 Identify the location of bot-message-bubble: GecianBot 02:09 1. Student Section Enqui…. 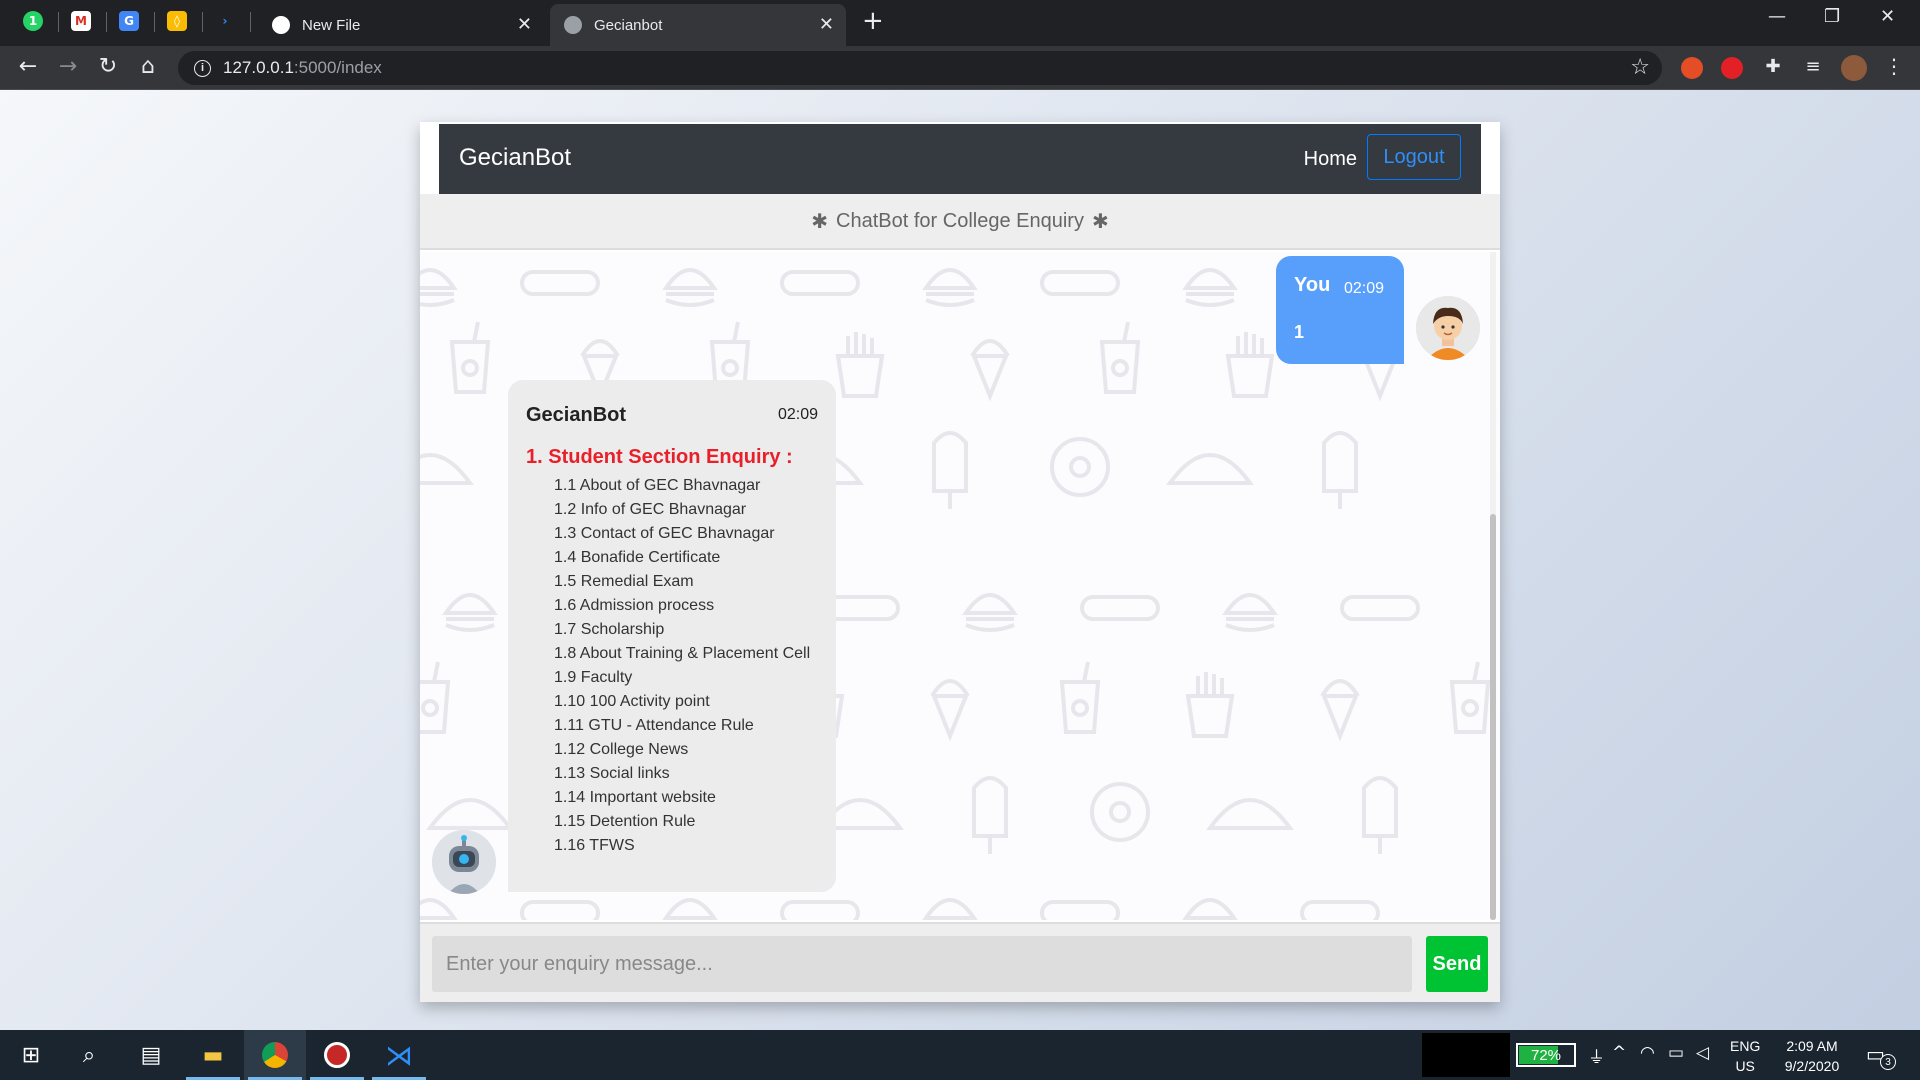
(672, 636).